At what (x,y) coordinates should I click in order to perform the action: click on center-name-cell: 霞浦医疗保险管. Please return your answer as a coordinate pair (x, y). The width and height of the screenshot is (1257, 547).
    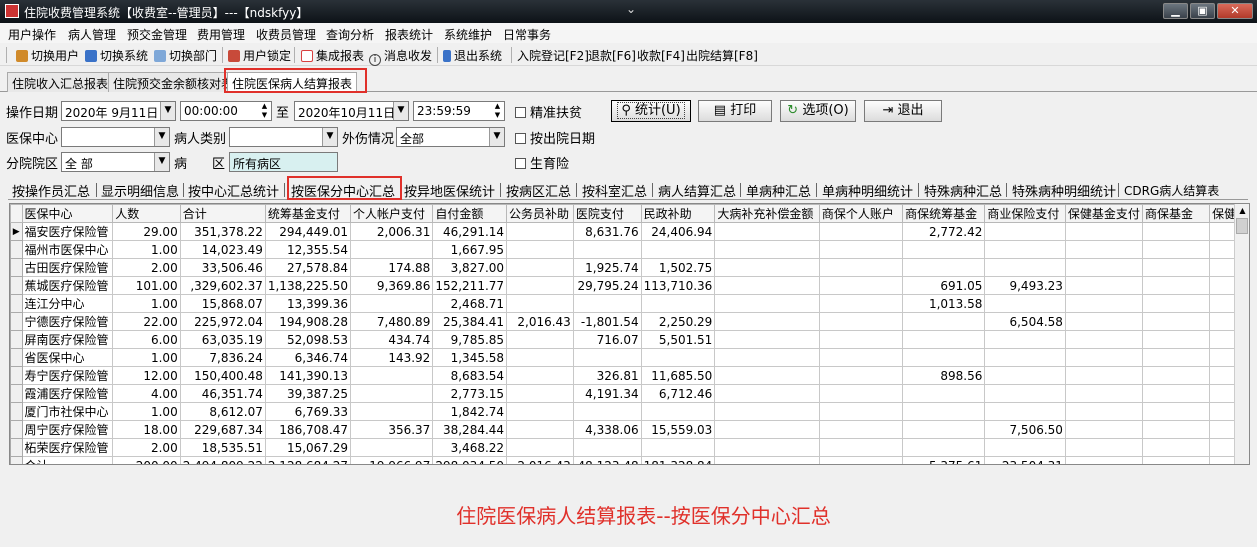
    Looking at the image, I should click on (67, 393).